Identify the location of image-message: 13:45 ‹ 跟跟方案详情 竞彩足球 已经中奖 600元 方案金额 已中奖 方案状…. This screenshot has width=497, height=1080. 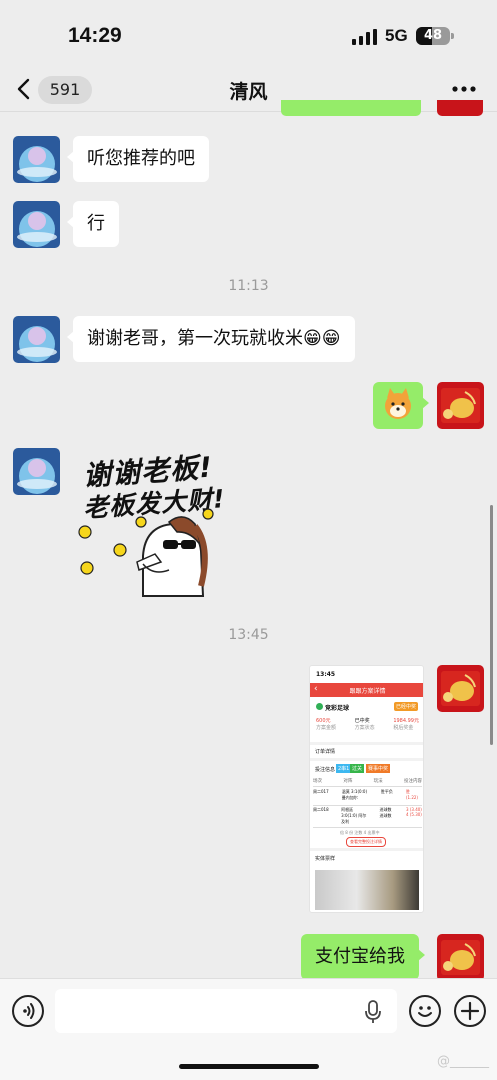
(366, 789).